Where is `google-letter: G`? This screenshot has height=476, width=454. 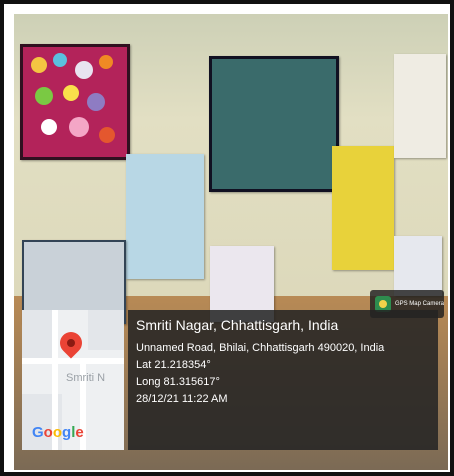
google-letter: G is located at coordinates (38, 432).